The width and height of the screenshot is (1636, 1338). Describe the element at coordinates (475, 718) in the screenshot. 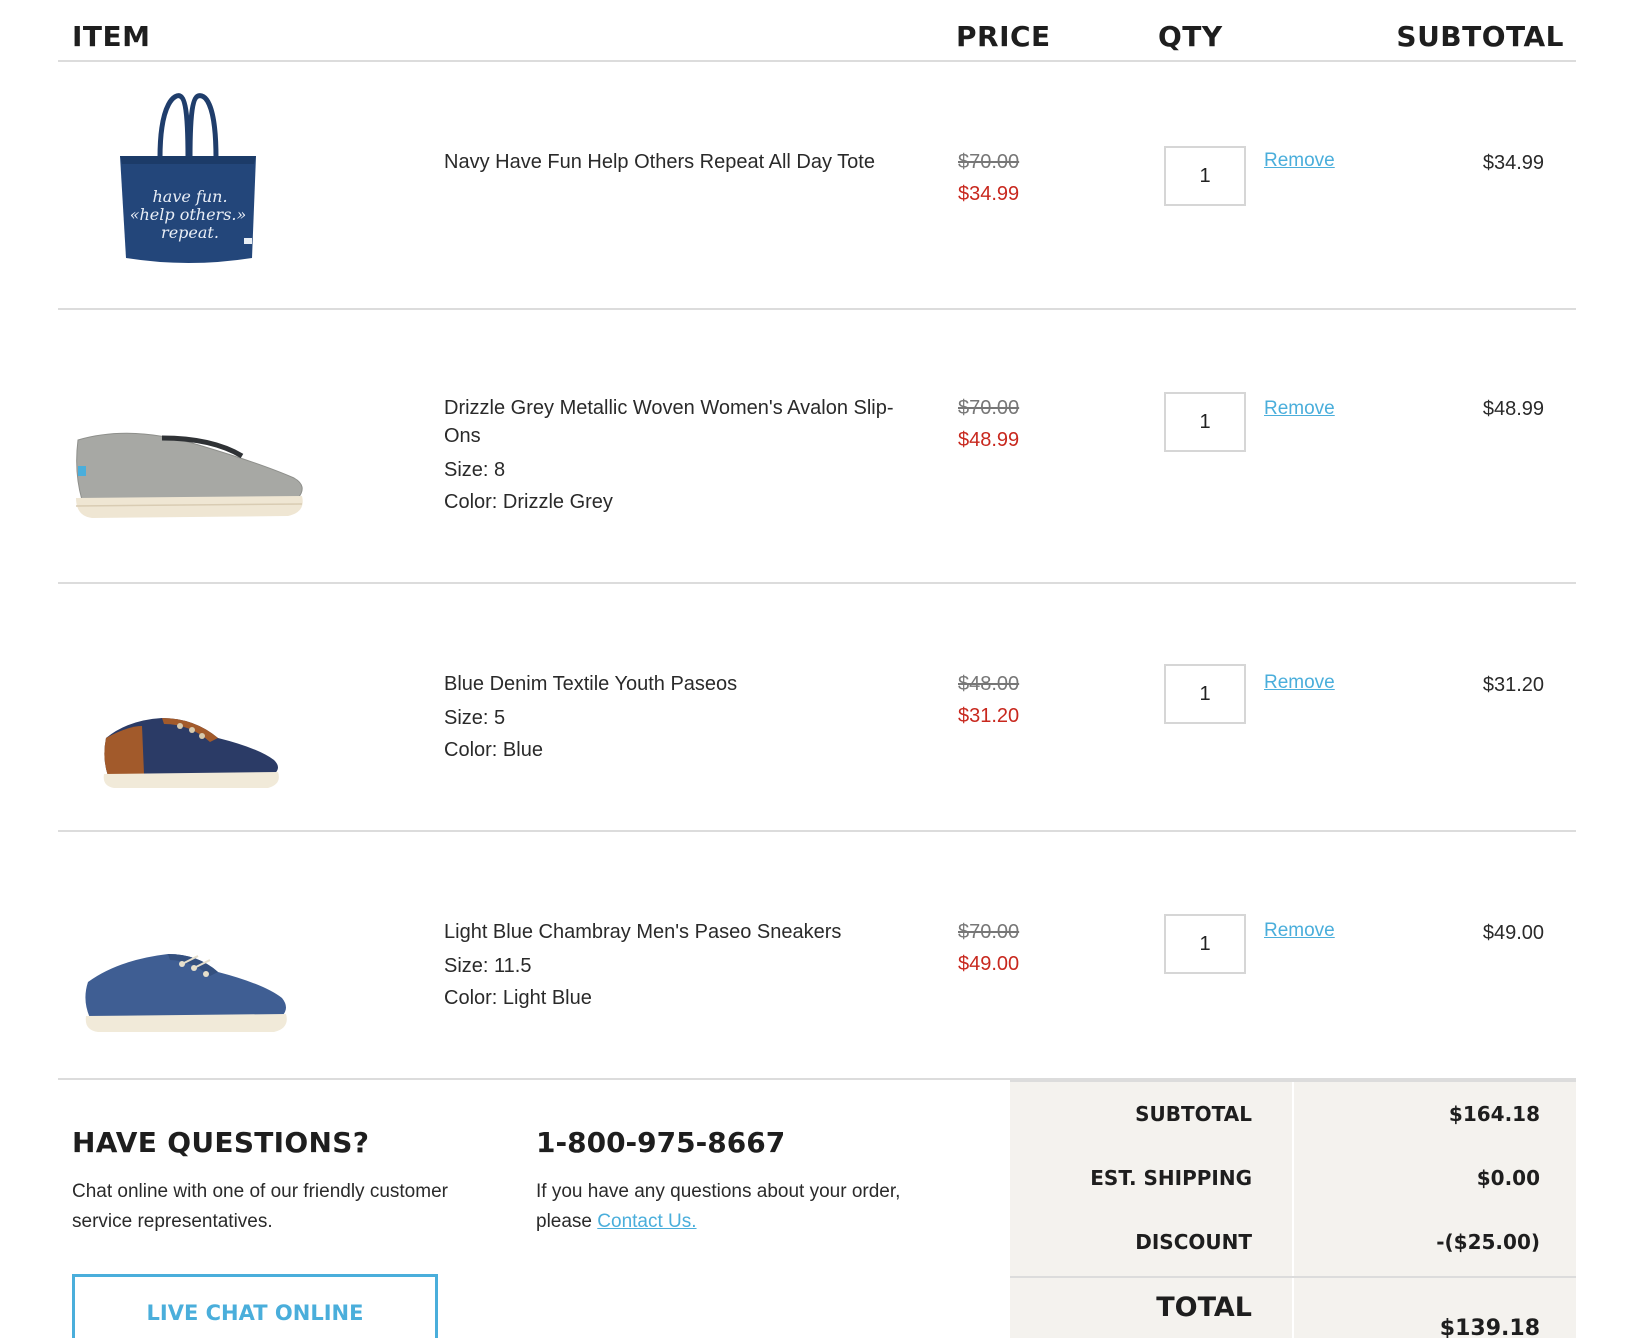

I see `product-size: Size: 5` at that location.